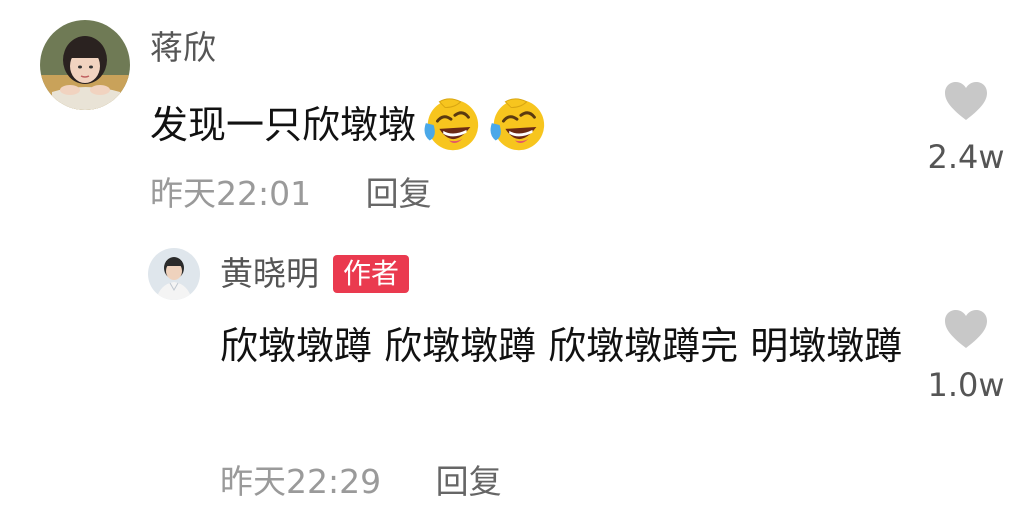 The image size is (1024, 506). I want to click on comment-like: 2.4w, so click(966, 128).